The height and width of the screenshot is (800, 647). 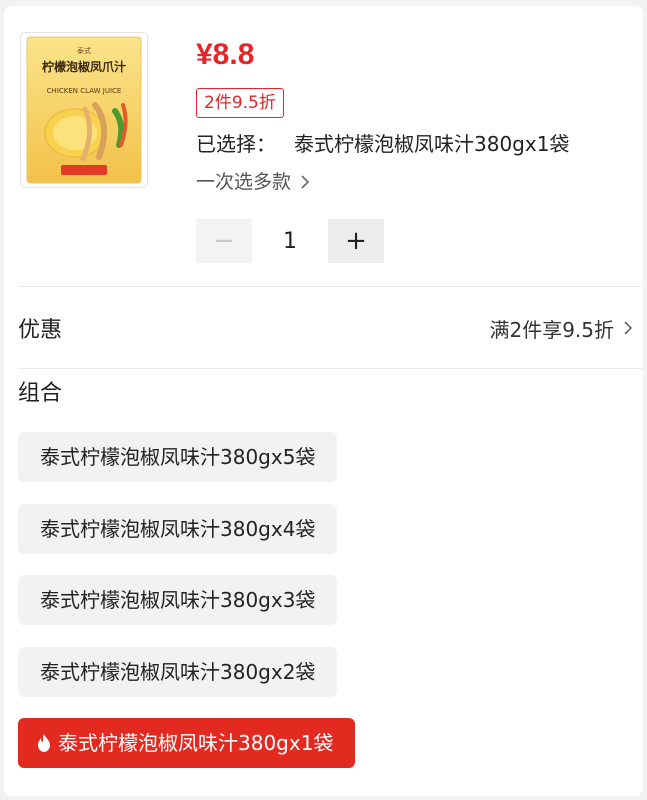 What do you see at coordinates (196, 743) in the screenshot?
I see `combo-option-label: 泰式柠檬泡椒凤味汁380gx1袋` at bounding box center [196, 743].